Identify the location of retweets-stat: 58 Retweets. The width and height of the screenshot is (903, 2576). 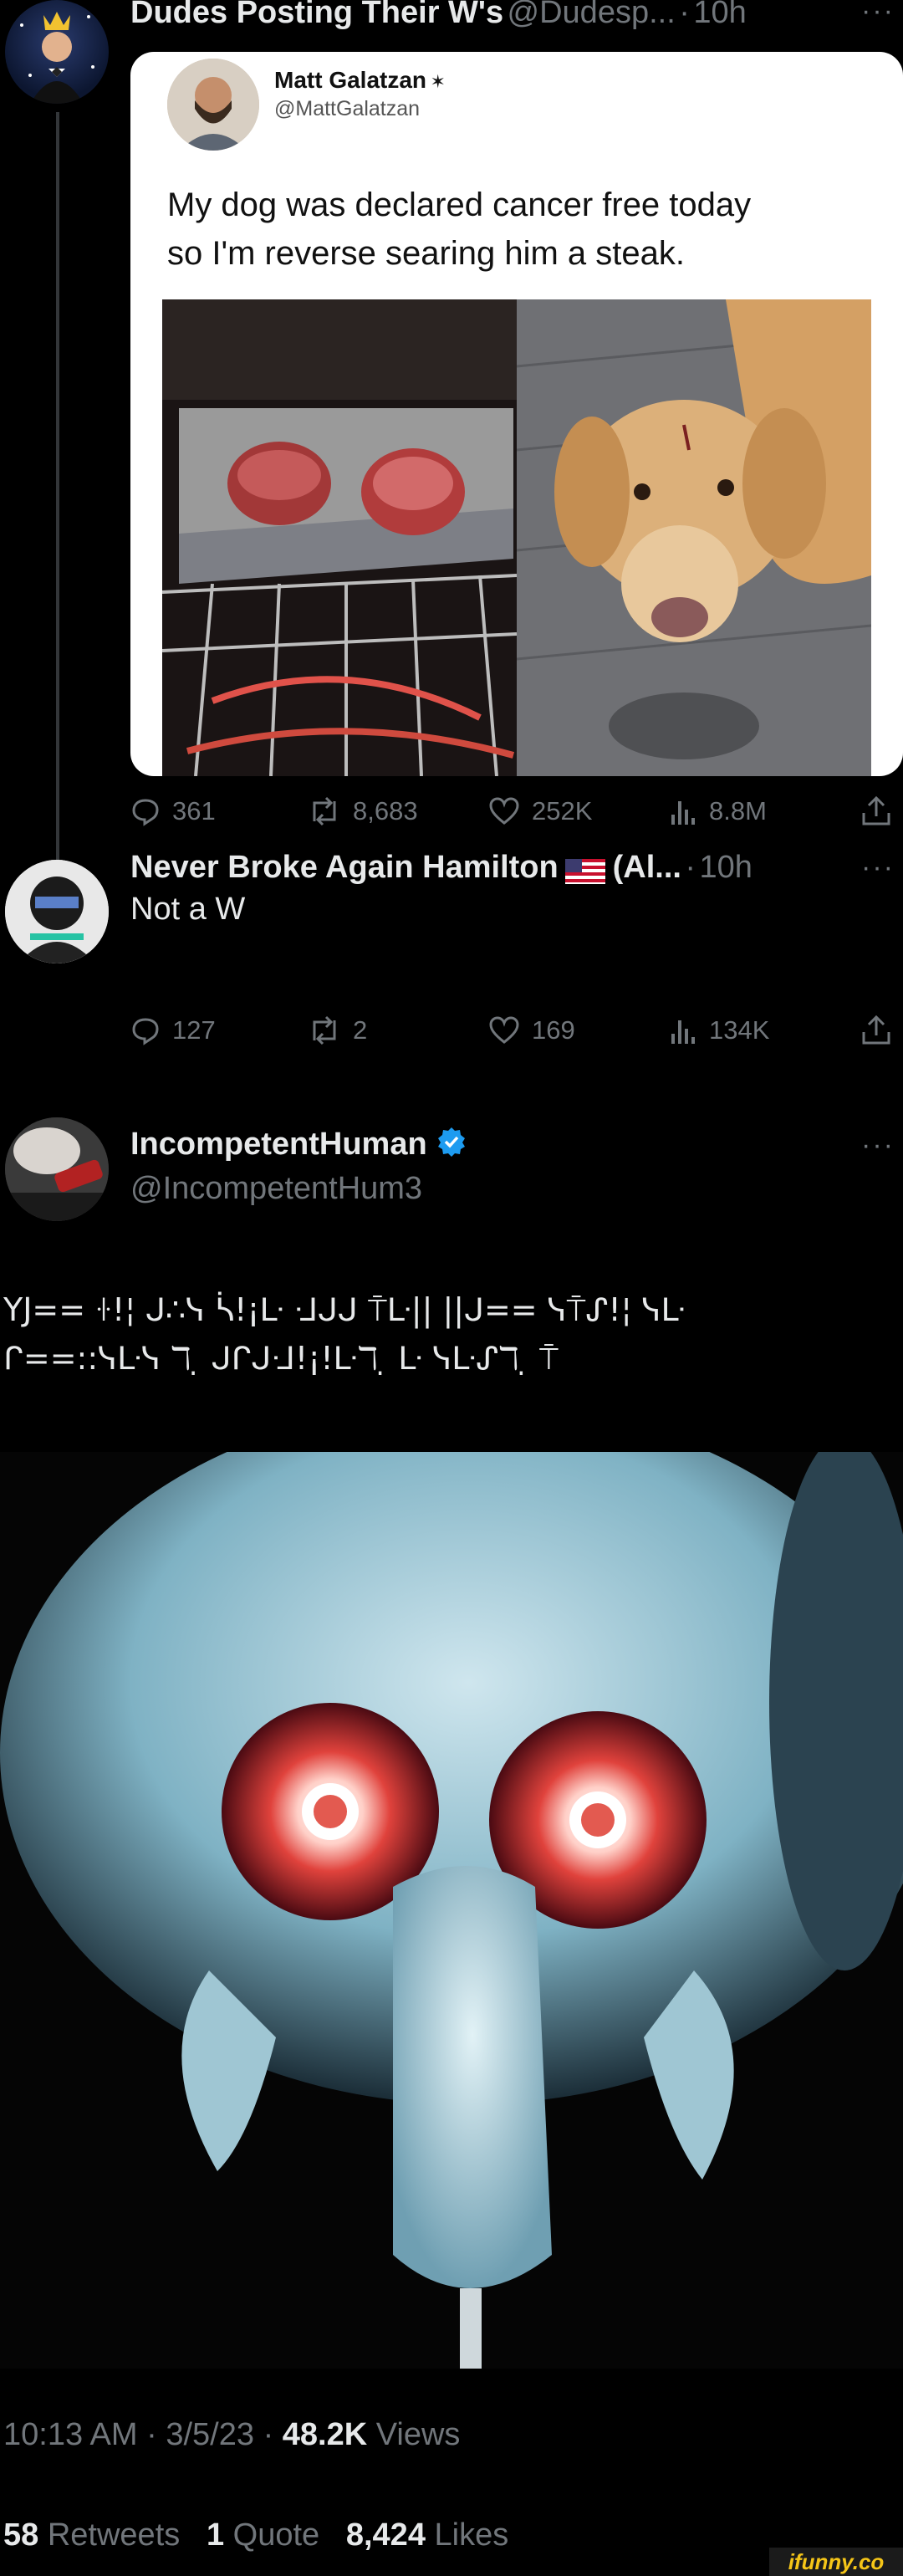
(96, 2535).